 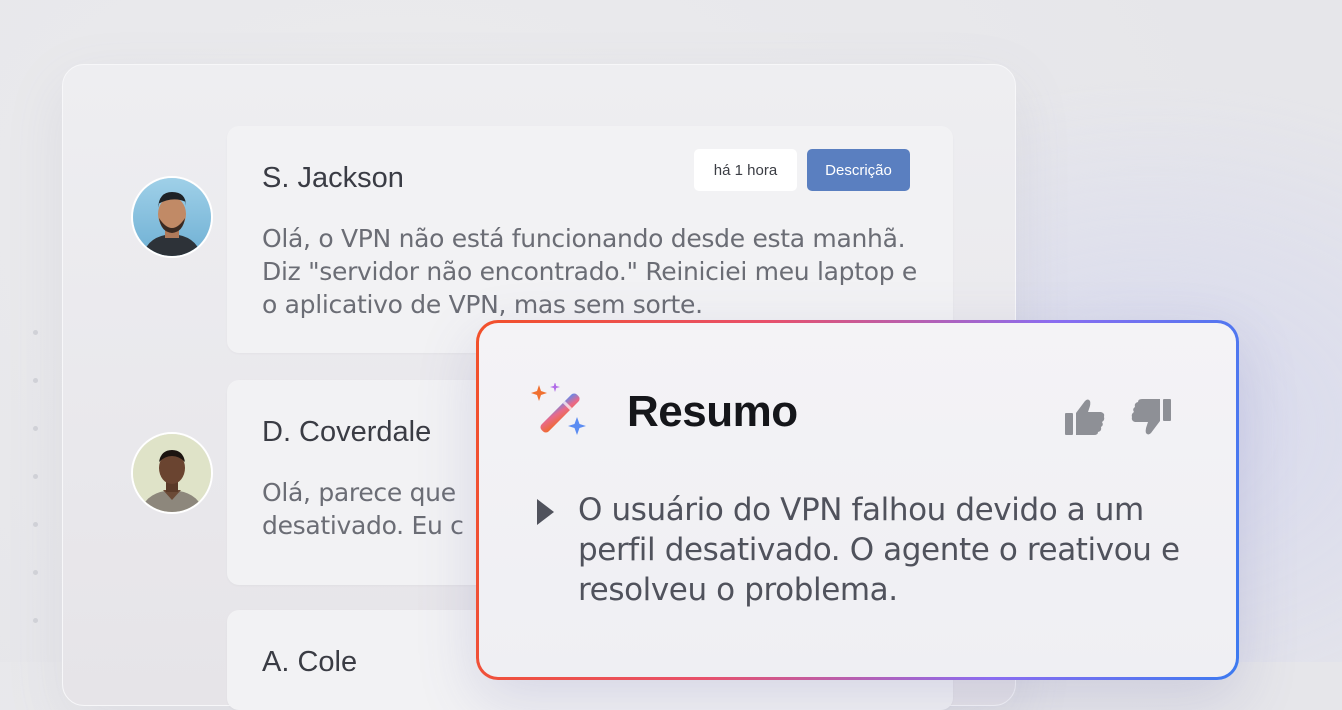 What do you see at coordinates (333, 178) in the screenshot?
I see `ticket-author: S. Jackson` at bounding box center [333, 178].